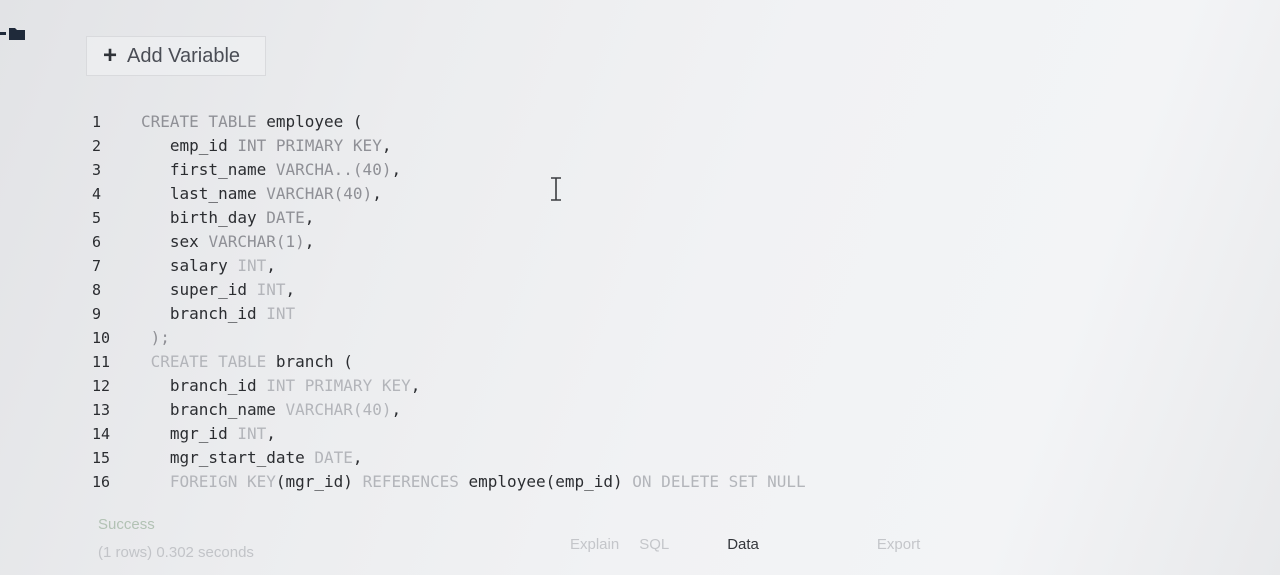 The image size is (1280, 575). I want to click on line-number: 14, so click(101, 434).